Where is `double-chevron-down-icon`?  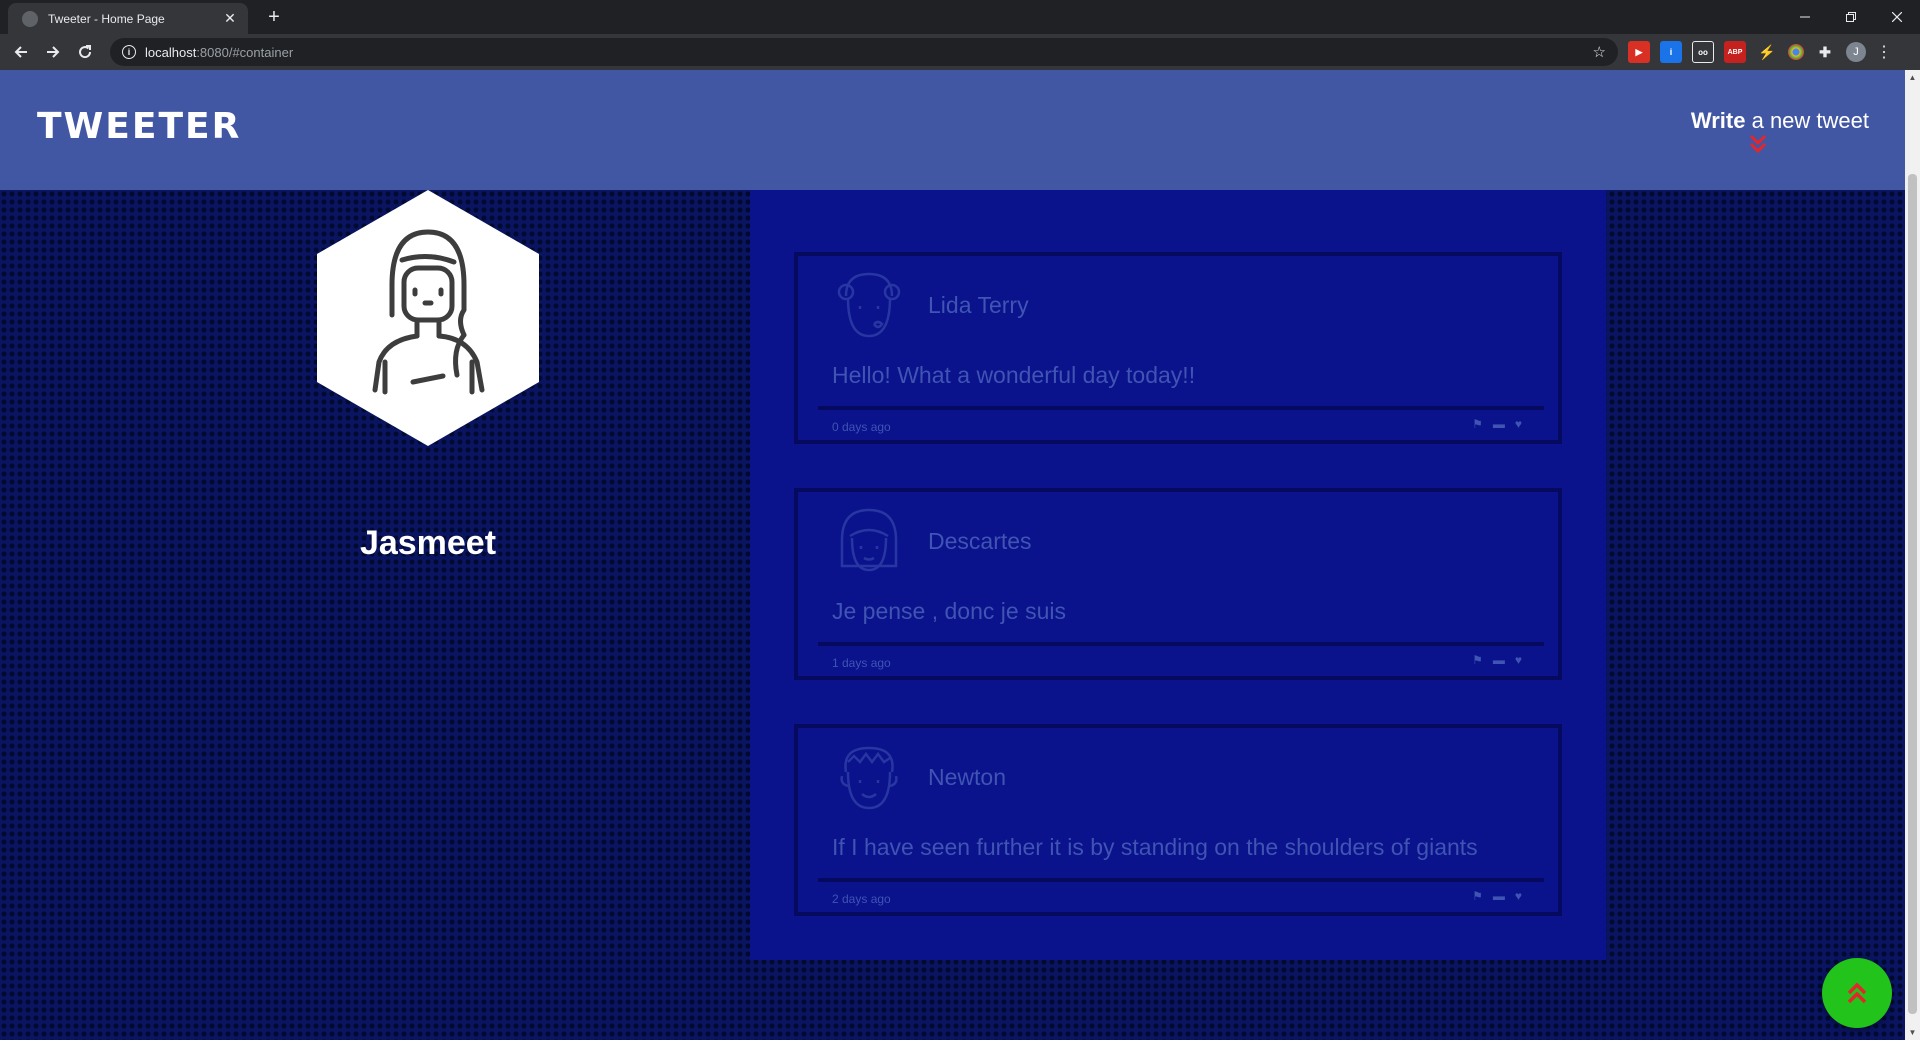 double-chevron-down-icon is located at coordinates (1758, 145).